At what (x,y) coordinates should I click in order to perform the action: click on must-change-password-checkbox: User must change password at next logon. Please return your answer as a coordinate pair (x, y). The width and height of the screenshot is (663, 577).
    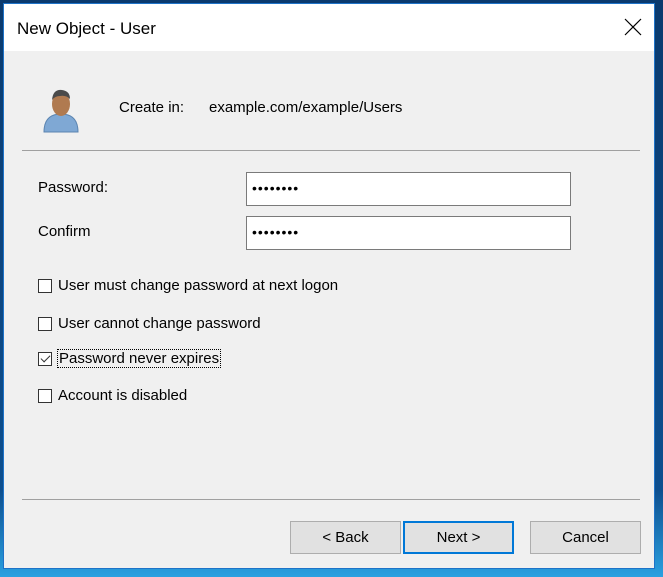
    Looking at the image, I should click on (188, 285).